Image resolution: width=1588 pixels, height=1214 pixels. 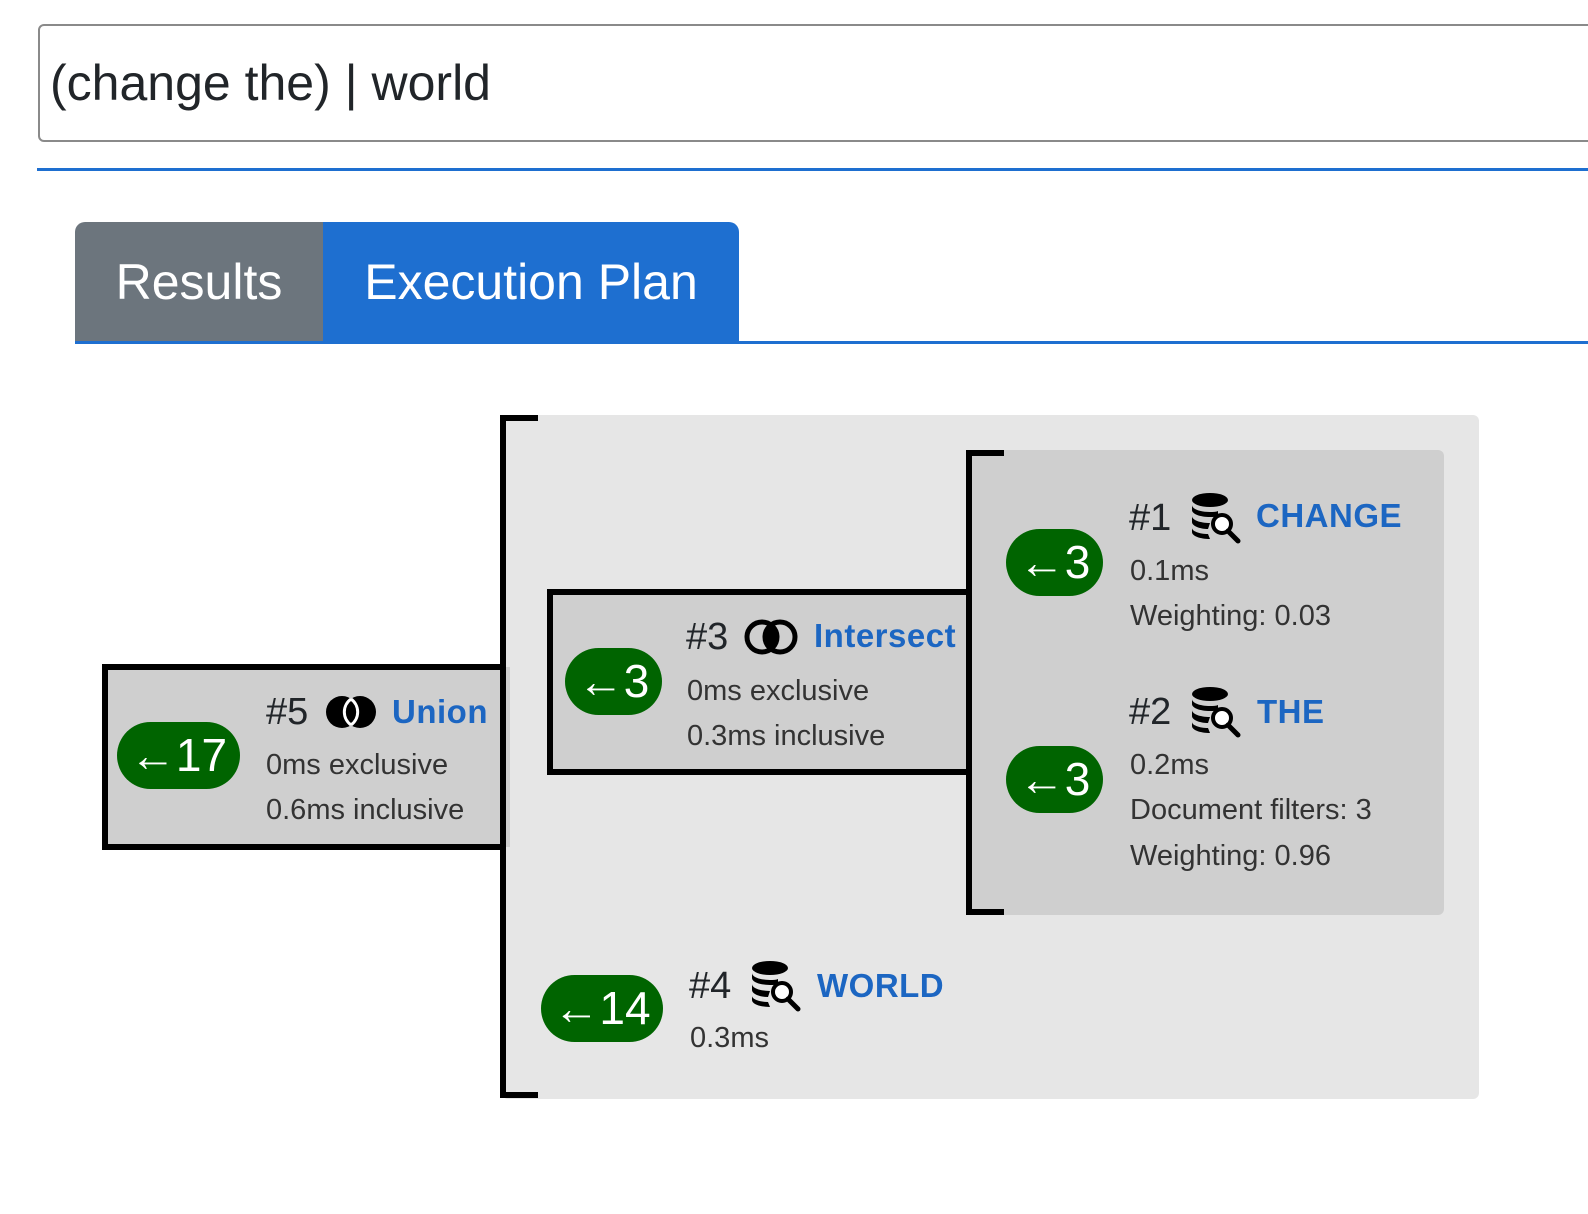 What do you see at coordinates (710, 986) in the screenshot?
I see `world-node-id: #4` at bounding box center [710, 986].